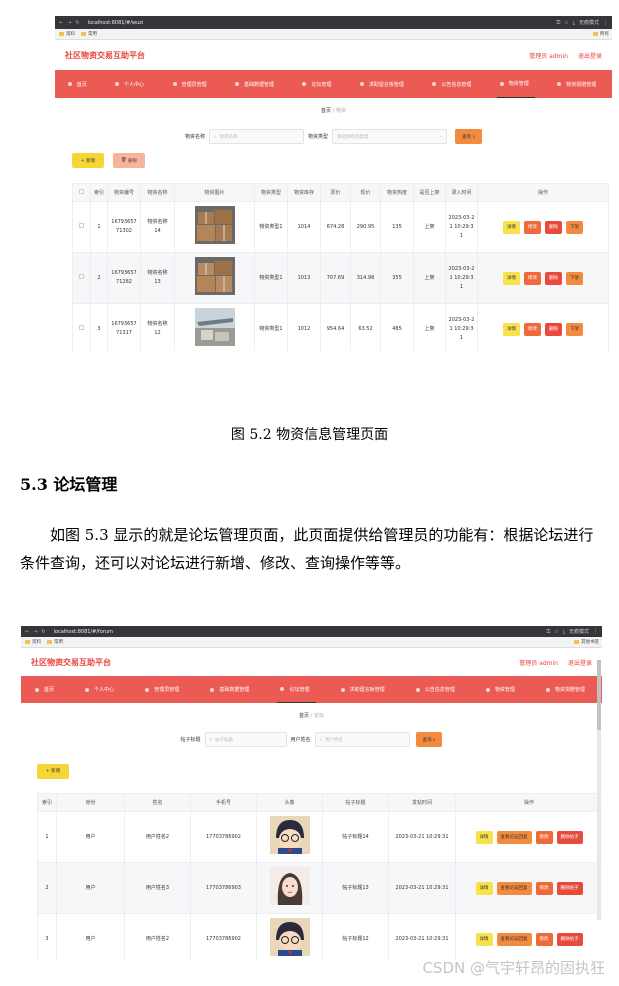 This screenshot has height=986, width=619. Describe the element at coordinates (362, 739) in the screenshot. I see `user-input: ⌕ 用户姓名` at that location.